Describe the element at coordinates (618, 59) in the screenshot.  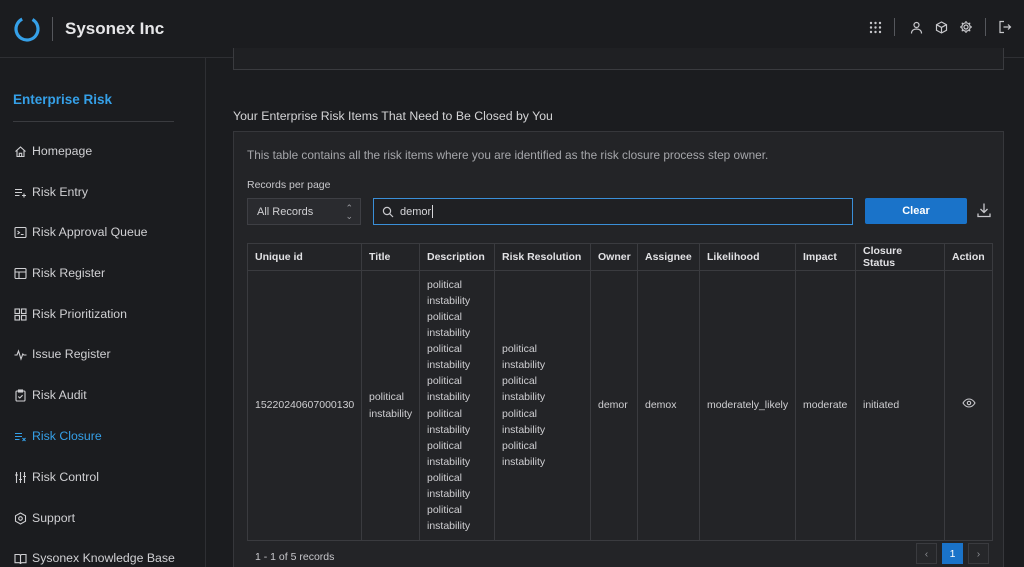
I see `previous-card` at that location.